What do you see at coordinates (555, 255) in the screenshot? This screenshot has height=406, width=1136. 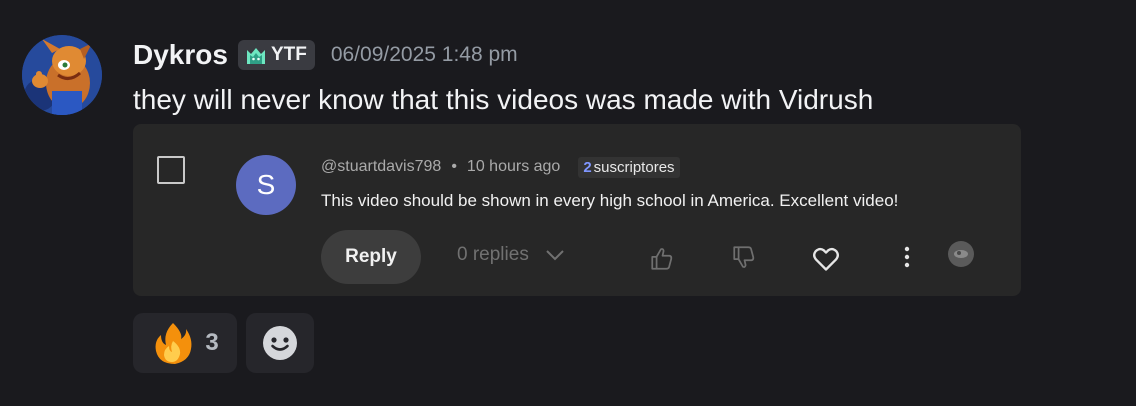 I see `chevron-down-icon` at bounding box center [555, 255].